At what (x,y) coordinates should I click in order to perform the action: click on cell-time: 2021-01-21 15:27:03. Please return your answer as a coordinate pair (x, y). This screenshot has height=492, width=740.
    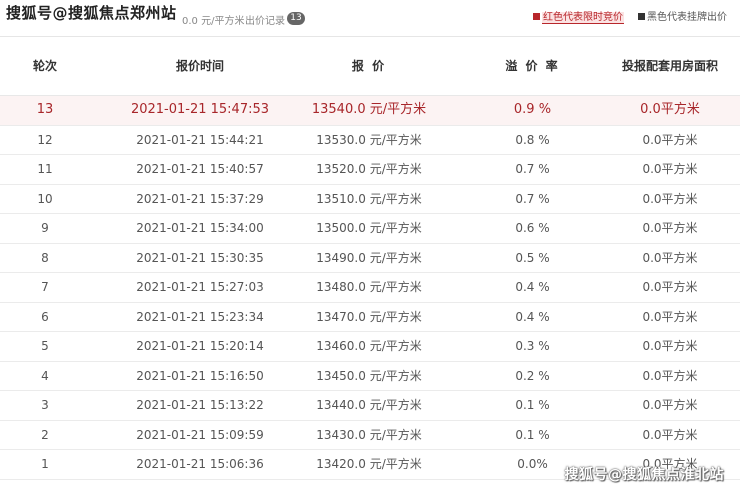
    Looking at the image, I should click on (200, 287).